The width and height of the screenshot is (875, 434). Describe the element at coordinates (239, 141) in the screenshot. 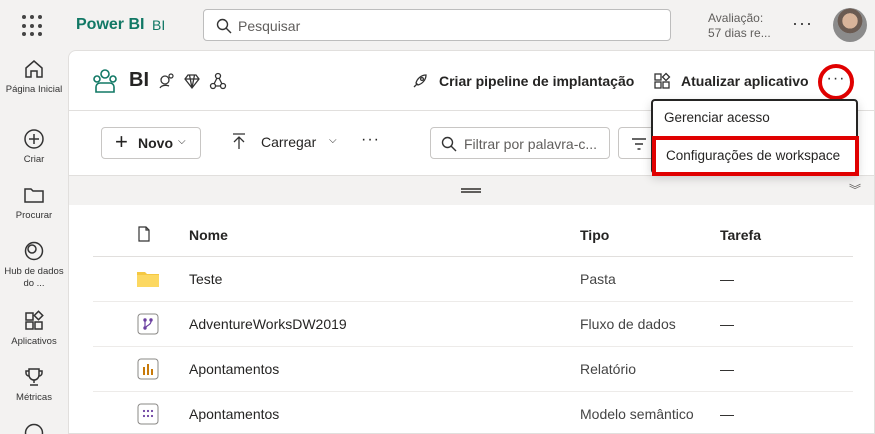

I see `upload-icon` at that location.